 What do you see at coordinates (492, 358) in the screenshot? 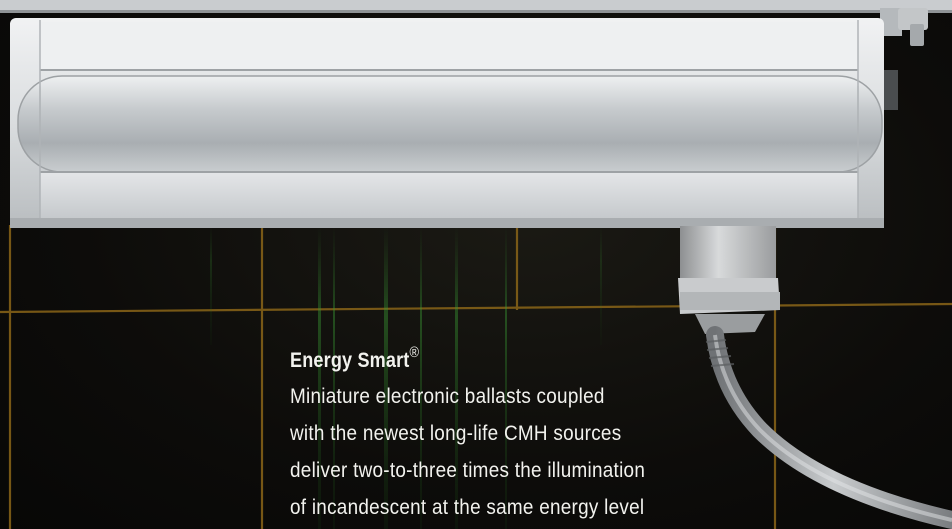
I see `caption-title: Energy Smart®` at bounding box center [492, 358].